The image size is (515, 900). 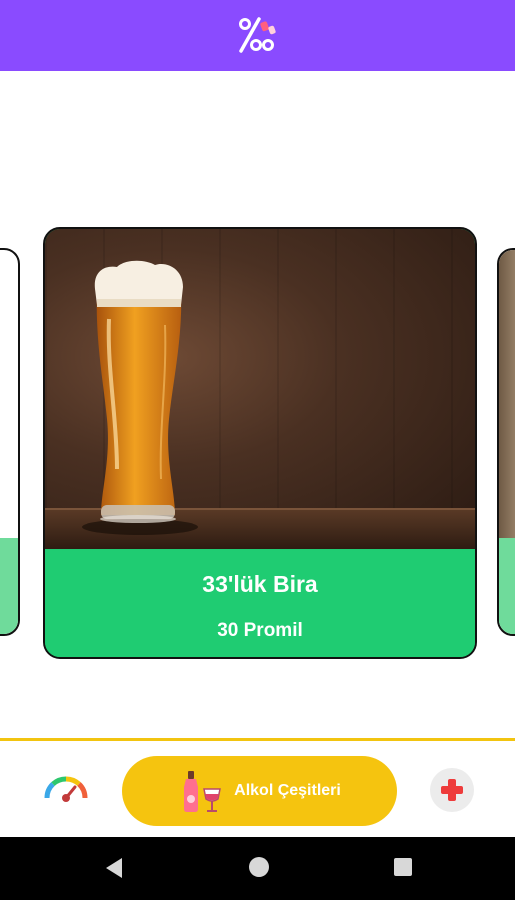 What do you see at coordinates (10, 442) in the screenshot?
I see `previous-card` at bounding box center [10, 442].